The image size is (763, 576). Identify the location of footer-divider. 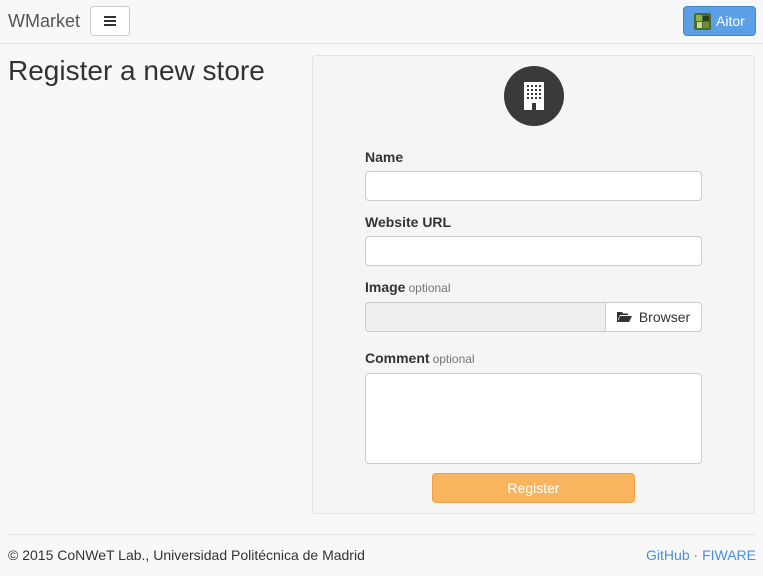
(381, 534).